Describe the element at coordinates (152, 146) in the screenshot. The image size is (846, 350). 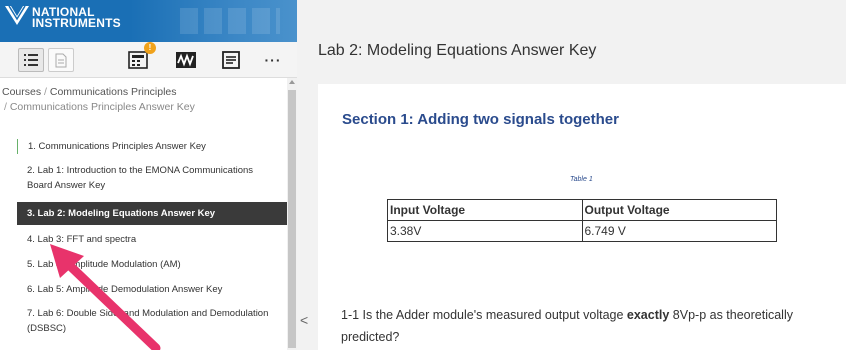
I see `nav-item-1: 1. Communications Principles Answer Key` at that location.